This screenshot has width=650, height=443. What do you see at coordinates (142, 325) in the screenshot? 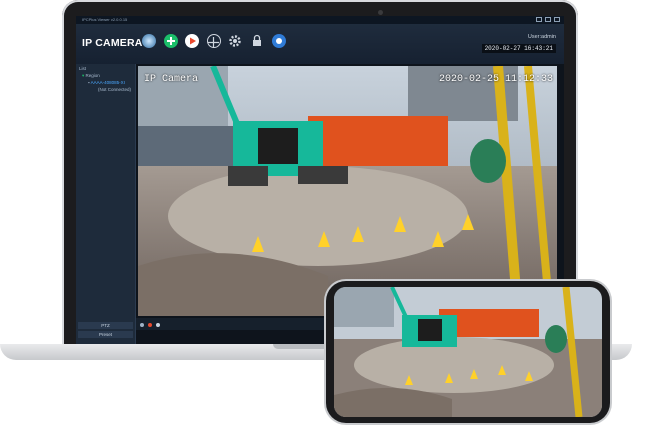
I see `snapshot-icon` at bounding box center [142, 325].